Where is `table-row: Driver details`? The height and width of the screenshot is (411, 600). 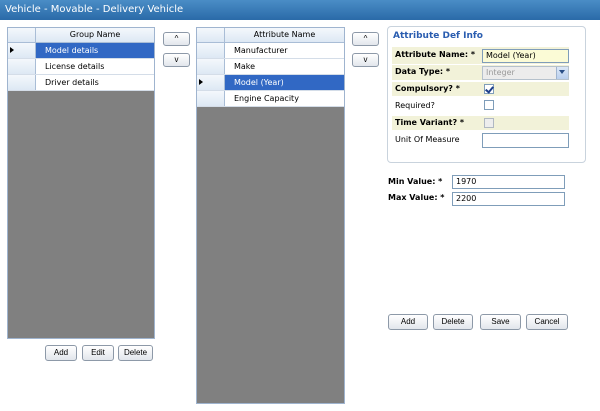
table-row: Driver details is located at coordinates (81, 83).